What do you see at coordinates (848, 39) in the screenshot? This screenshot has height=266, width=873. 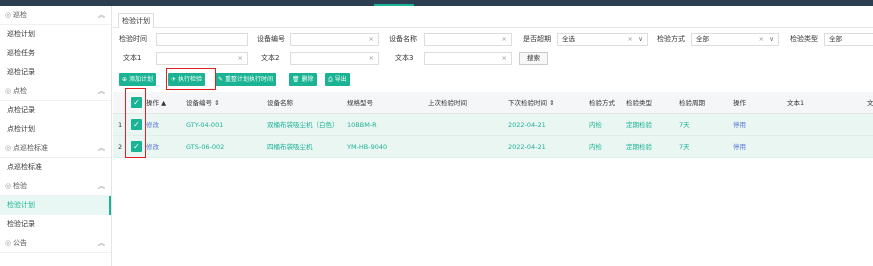 I see `type-select: 全部` at bounding box center [848, 39].